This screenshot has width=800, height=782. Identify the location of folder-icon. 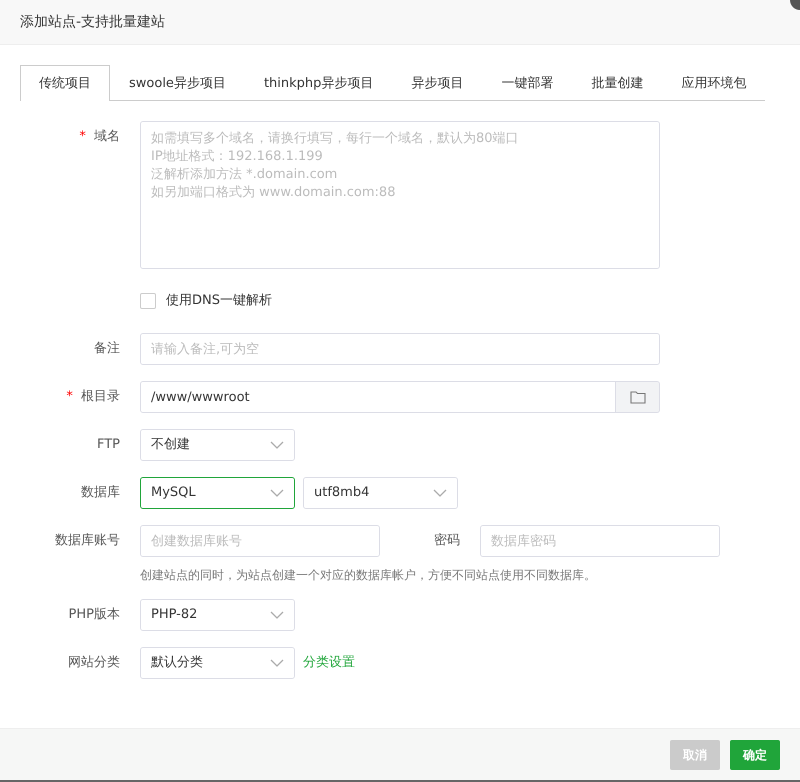
(638, 397).